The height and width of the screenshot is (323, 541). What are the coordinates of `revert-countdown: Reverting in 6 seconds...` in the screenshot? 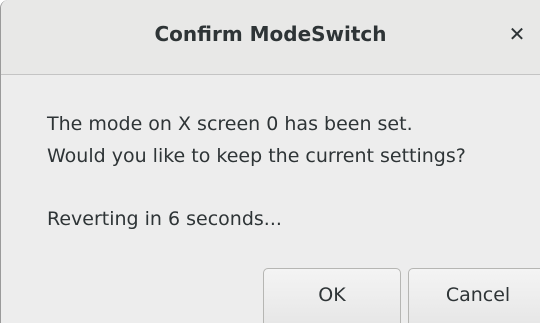 It's located at (164, 219).